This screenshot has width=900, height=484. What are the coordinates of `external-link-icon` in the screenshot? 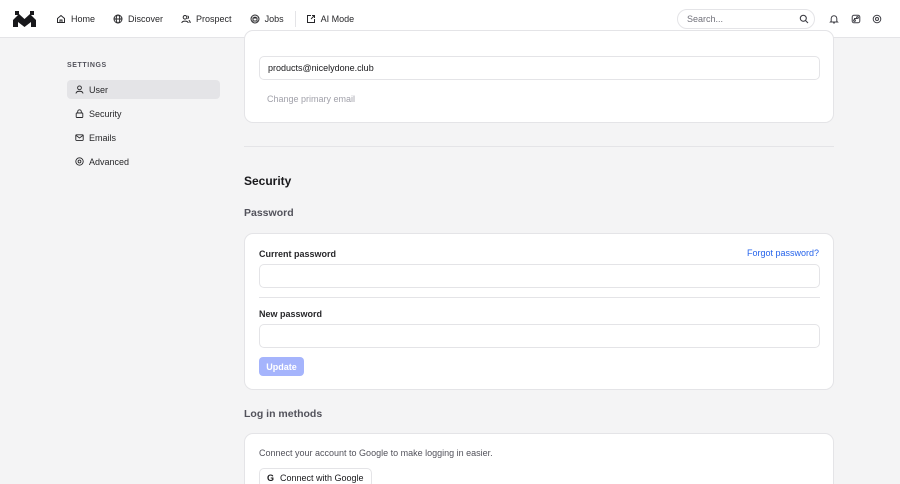 It's located at (310, 19).